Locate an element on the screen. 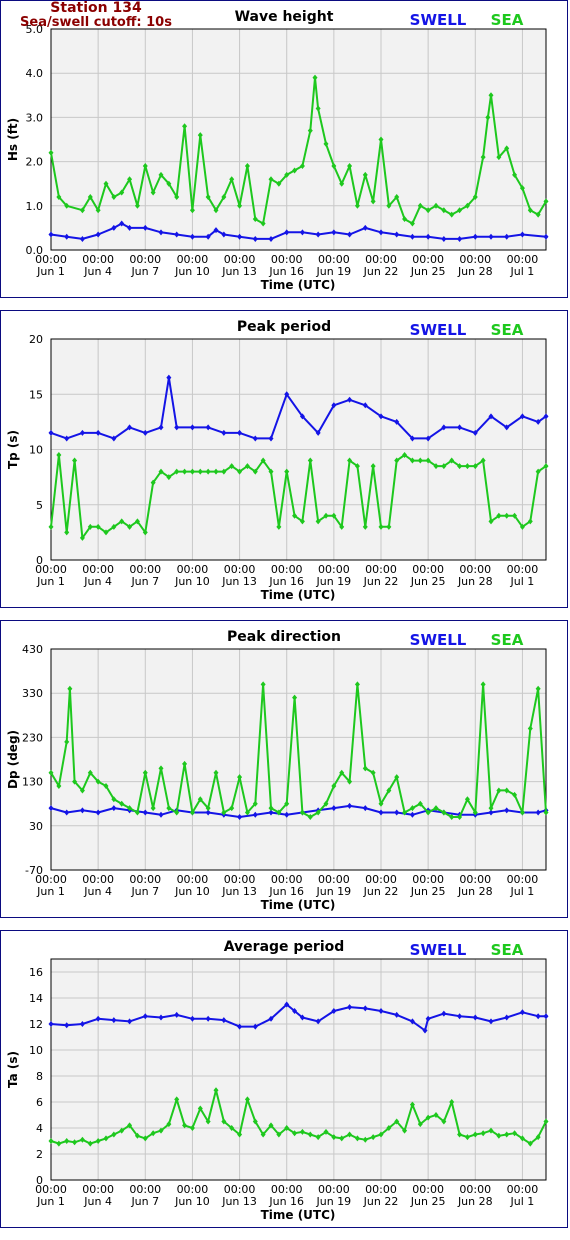 The width and height of the screenshot is (570, 1240). y-tick-label: 4.0 is located at coordinates (35, 73).